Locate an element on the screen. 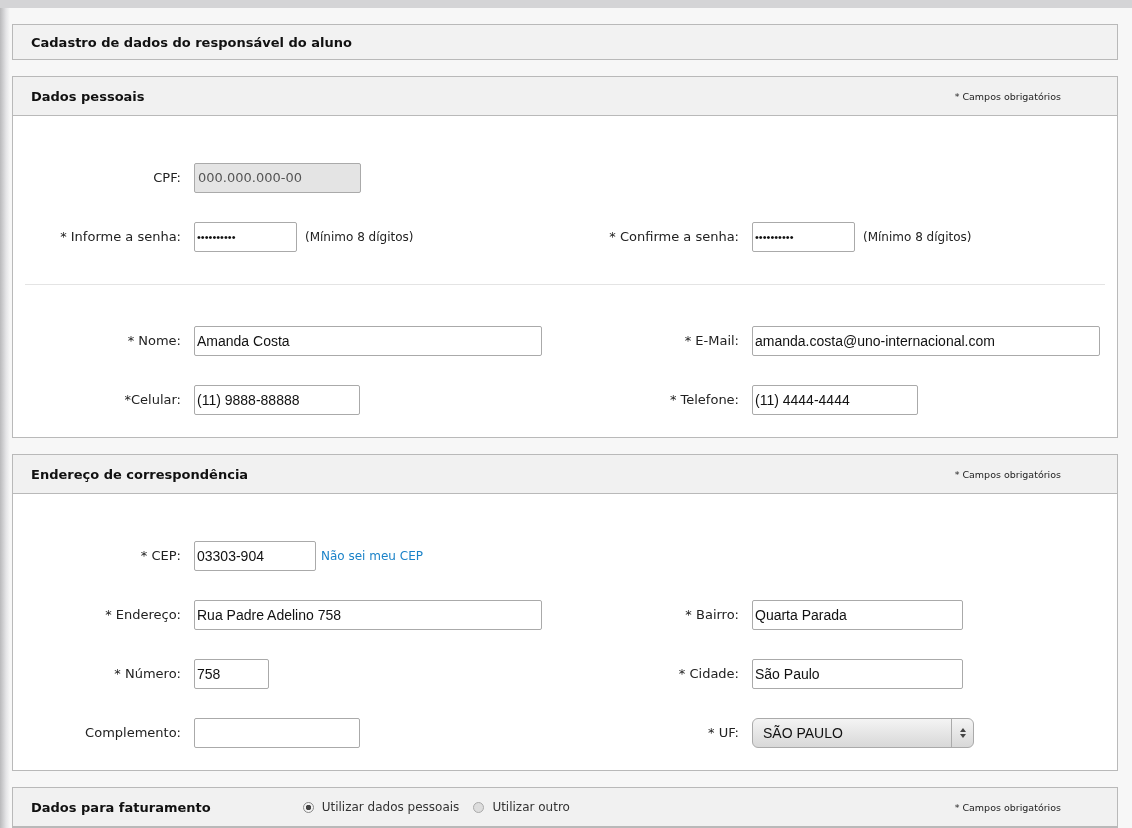  section-title: Dados para faturamento is located at coordinates (121, 807).